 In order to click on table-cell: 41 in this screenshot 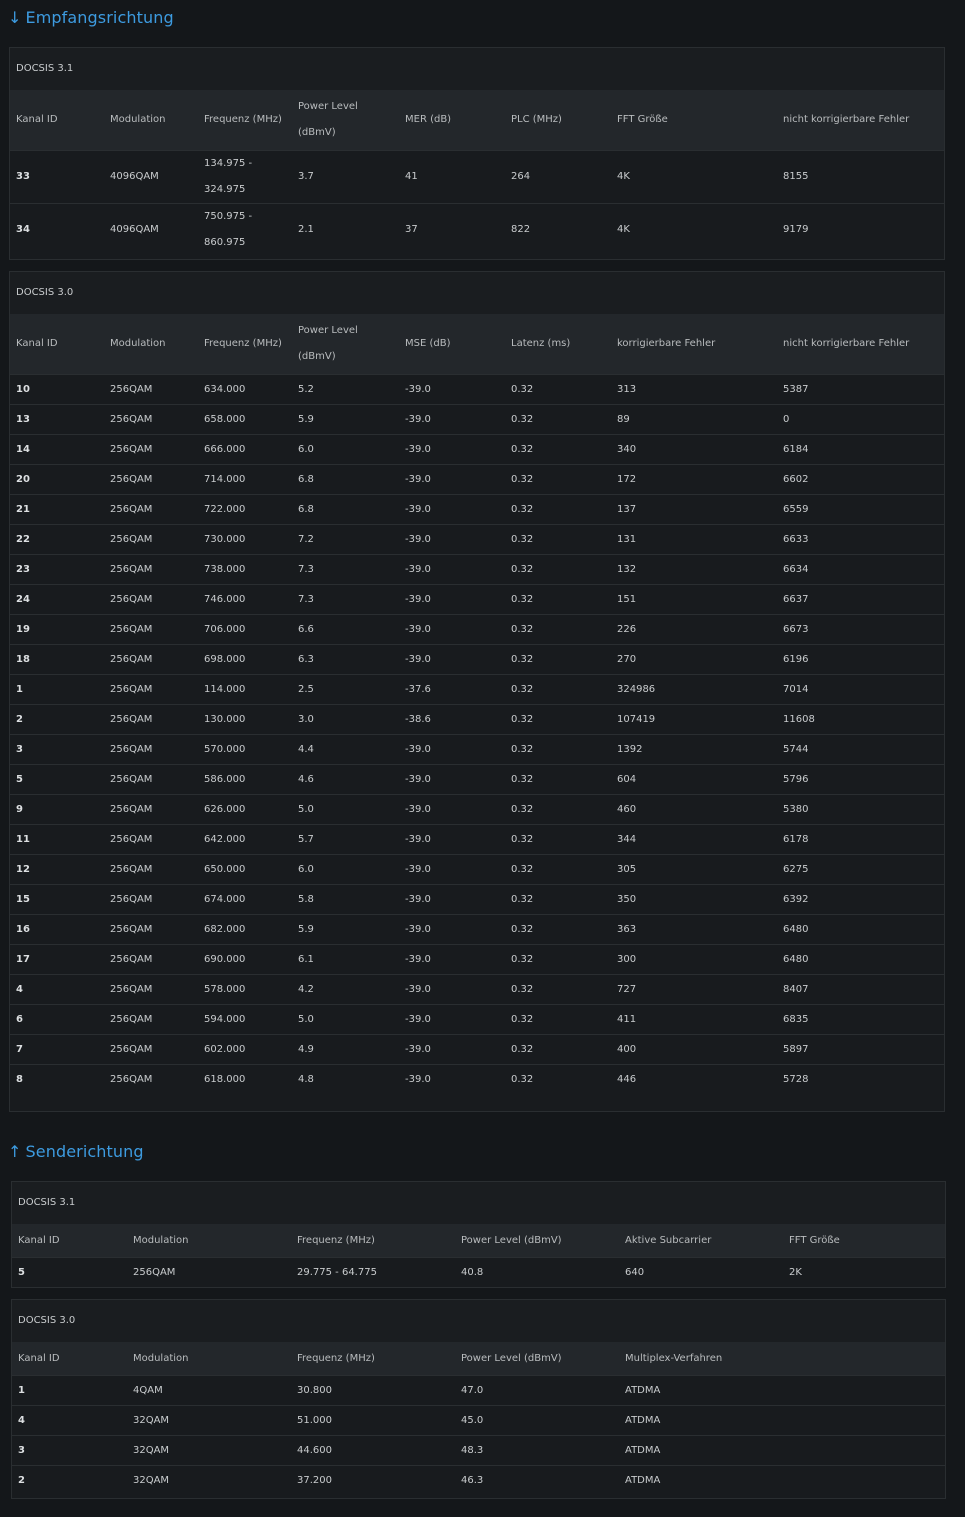, I will do `click(452, 177)`.